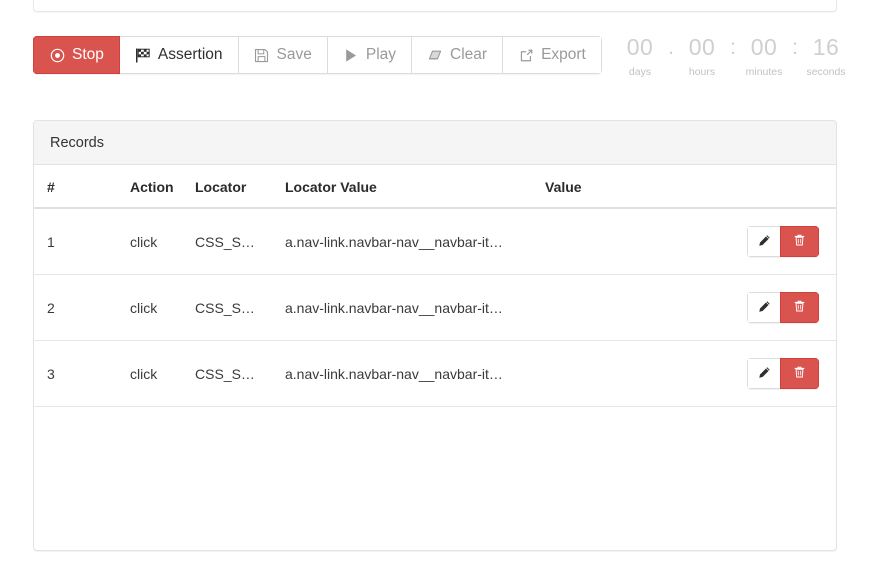 Image resolution: width=870 pixels, height=570 pixels. I want to click on clear-button-label: Clear, so click(469, 54).